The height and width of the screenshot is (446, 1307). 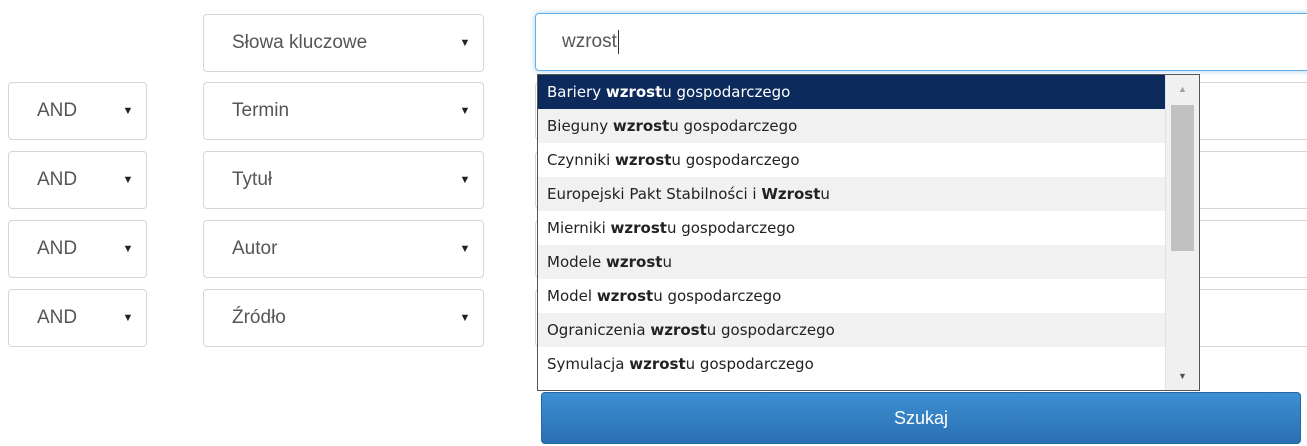 What do you see at coordinates (576, 92) in the screenshot?
I see `suggestion-text-before: Bariery` at bounding box center [576, 92].